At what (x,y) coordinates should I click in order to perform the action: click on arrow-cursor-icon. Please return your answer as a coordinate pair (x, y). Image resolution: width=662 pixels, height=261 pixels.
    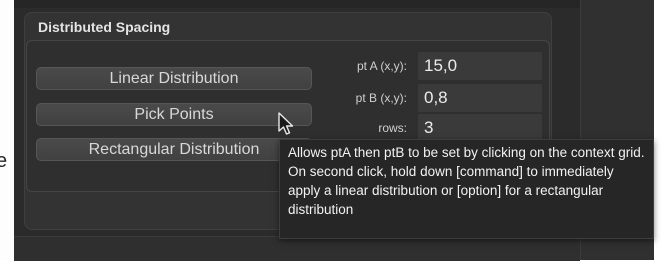
    Looking at the image, I should click on (286, 123).